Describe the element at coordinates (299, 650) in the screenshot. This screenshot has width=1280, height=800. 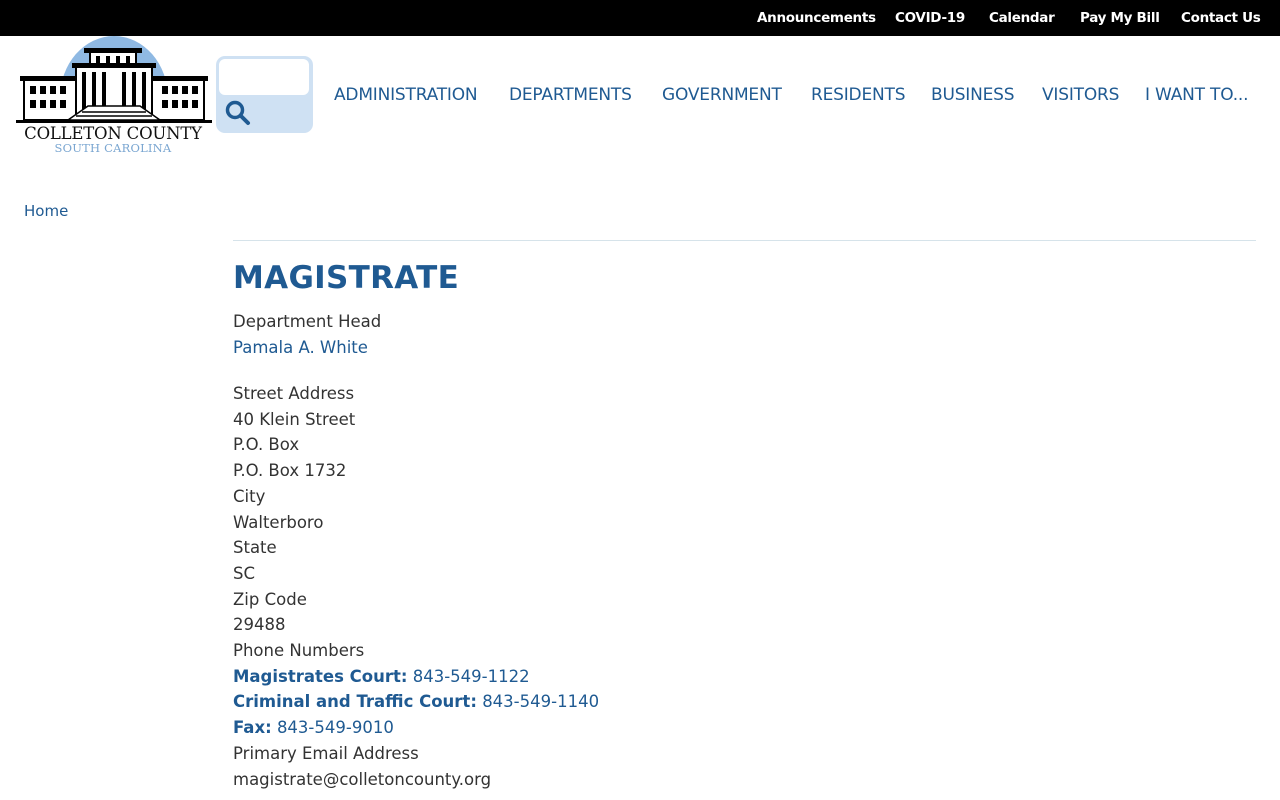
I see `phone-numbers-label: Phone Numbers` at that location.